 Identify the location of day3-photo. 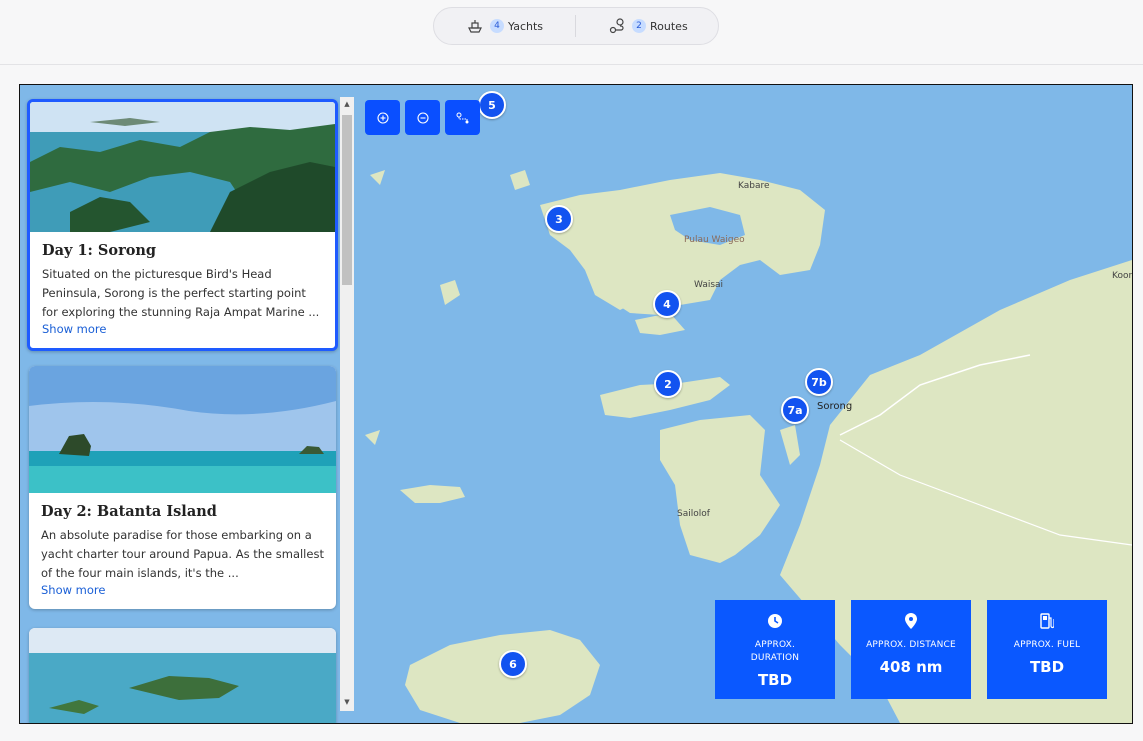
(182, 675).